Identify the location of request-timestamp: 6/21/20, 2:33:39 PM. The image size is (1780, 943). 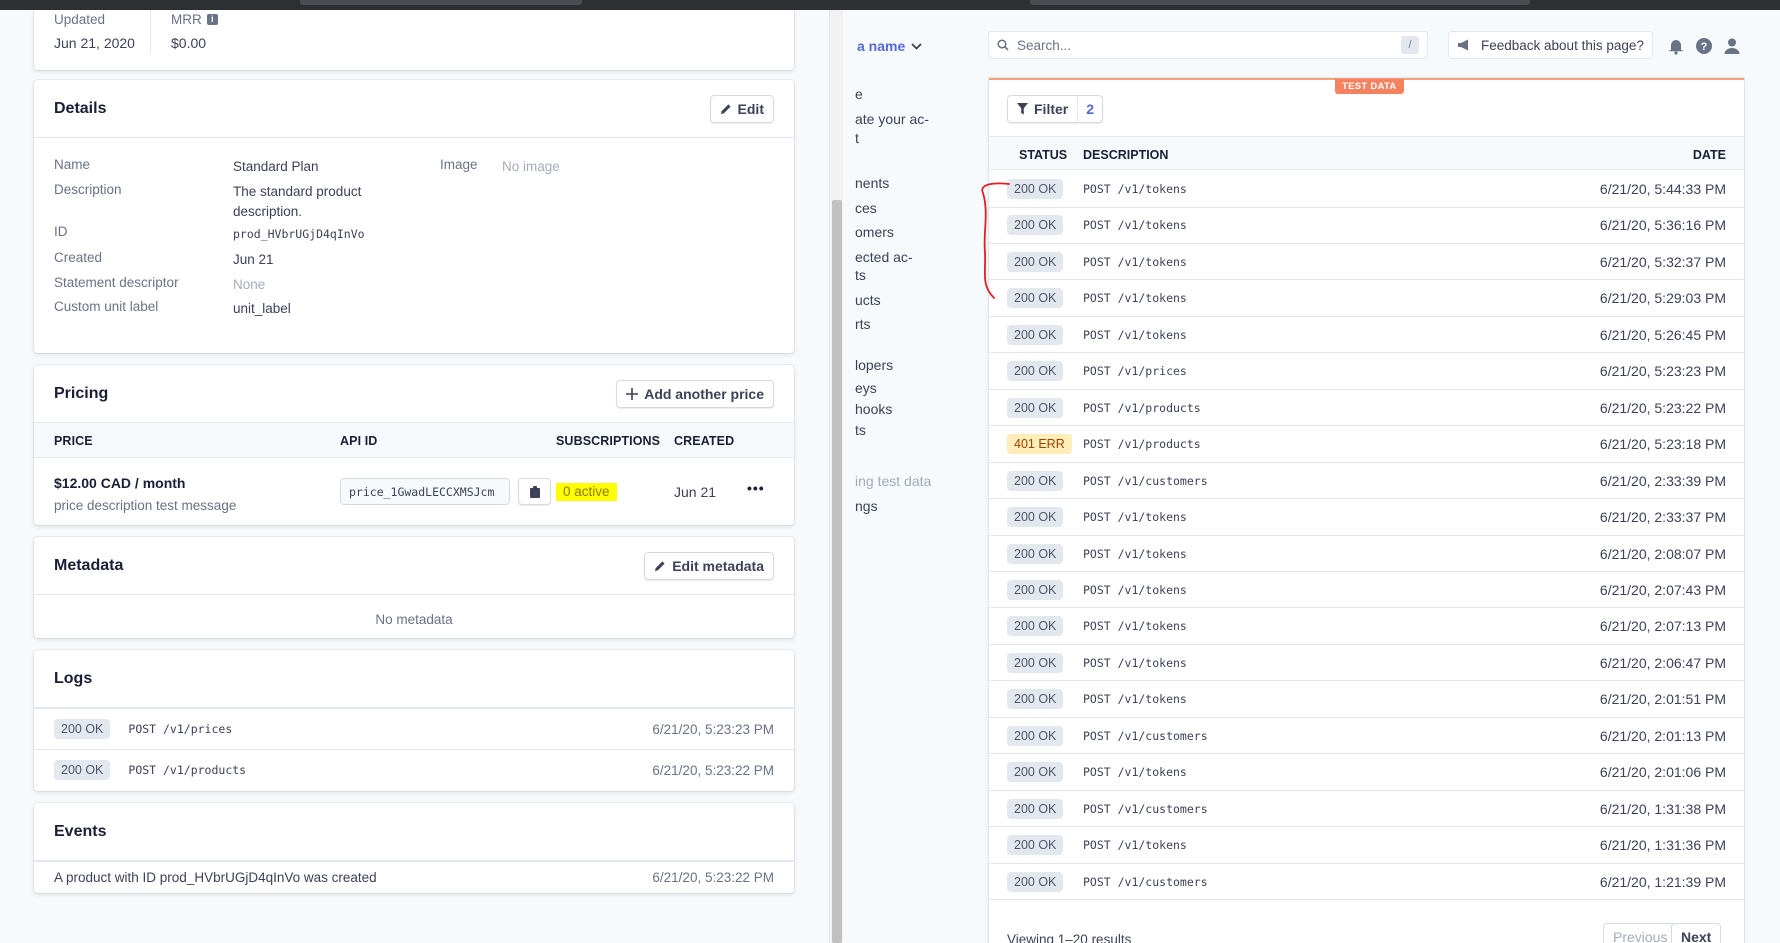
(1662, 480).